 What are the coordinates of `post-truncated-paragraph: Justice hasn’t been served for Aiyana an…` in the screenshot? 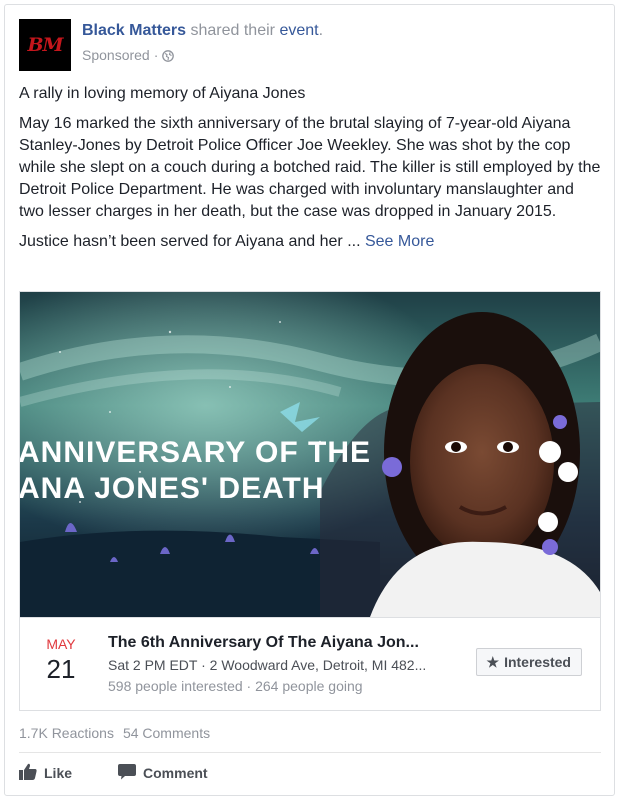 It's located at (310, 242).